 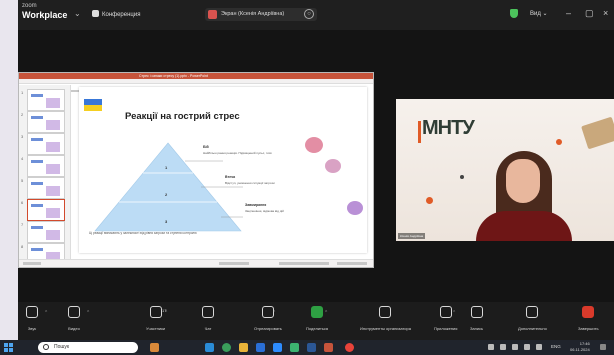 What do you see at coordinates (208, 328) in the screenshot?
I see `chat-label: Чат` at bounding box center [208, 328].